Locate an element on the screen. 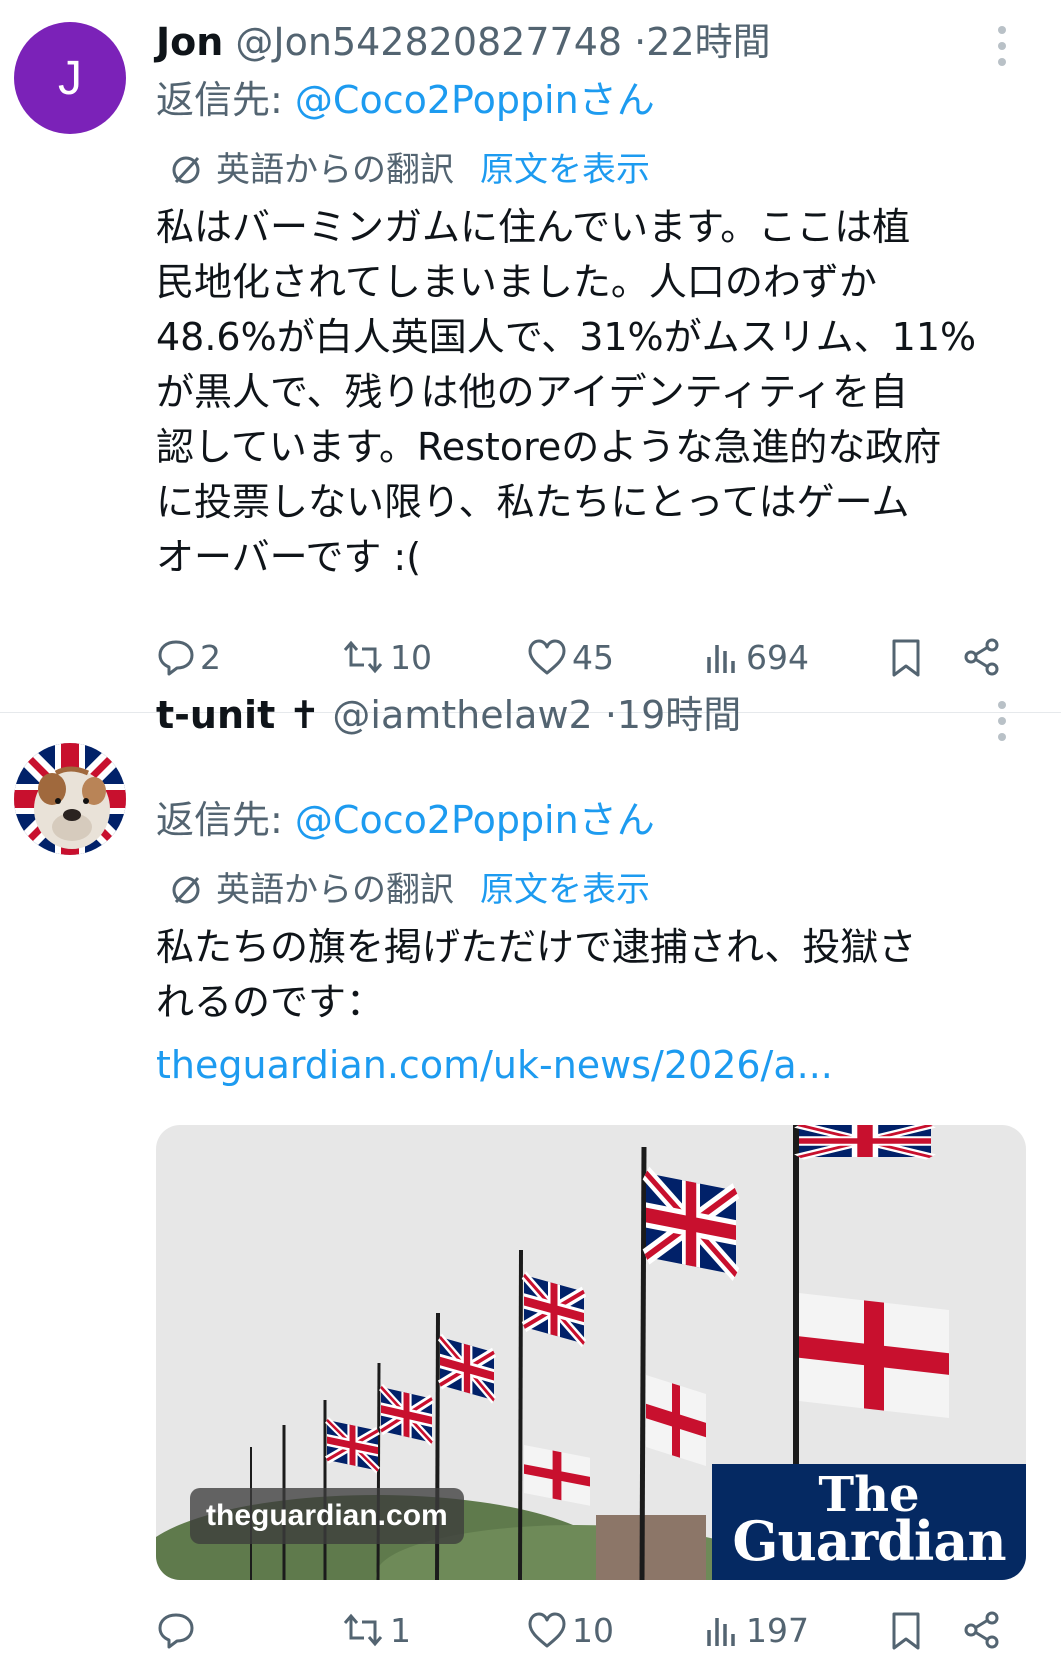 The width and height of the screenshot is (1061, 1670). tweet-text: 私たちの旗を掲げただけで逮捕され、投獄さ れるのです： is located at coordinates (536, 974).